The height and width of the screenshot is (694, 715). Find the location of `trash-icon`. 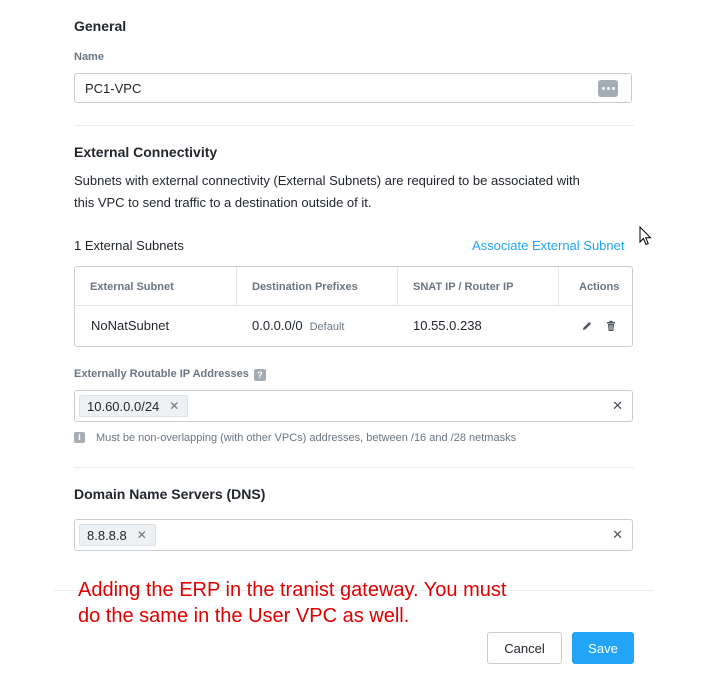

trash-icon is located at coordinates (611, 326).